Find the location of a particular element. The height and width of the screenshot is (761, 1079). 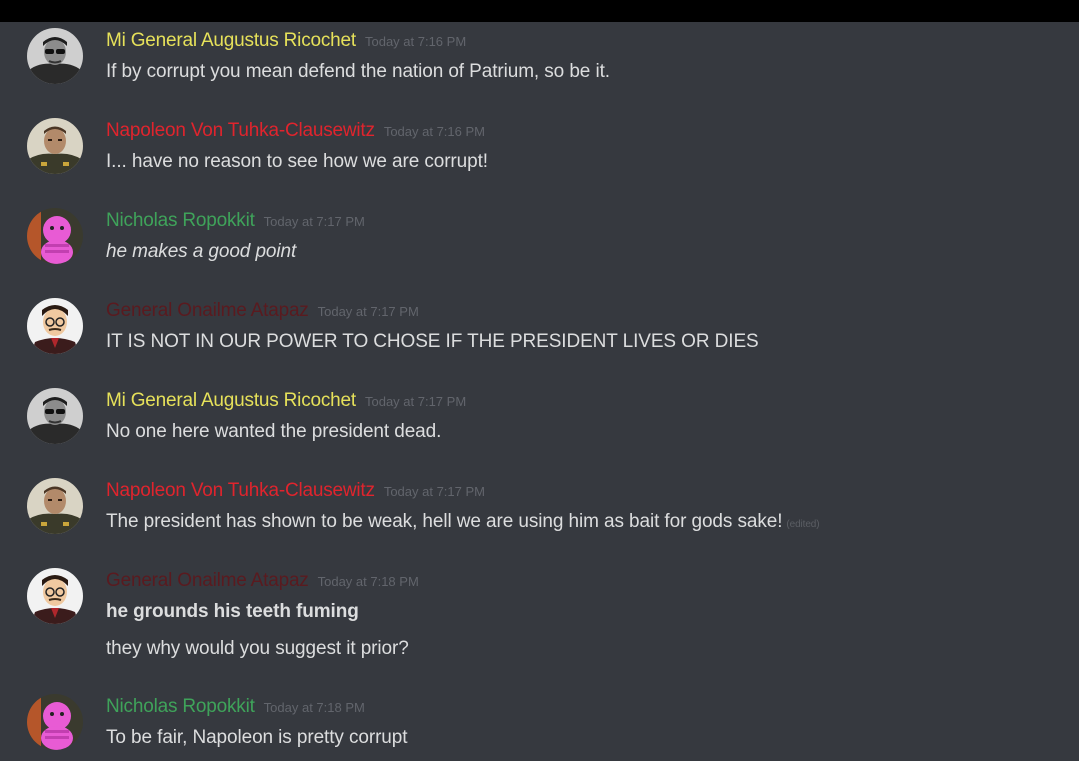

edited-label: (edited) is located at coordinates (803, 524).